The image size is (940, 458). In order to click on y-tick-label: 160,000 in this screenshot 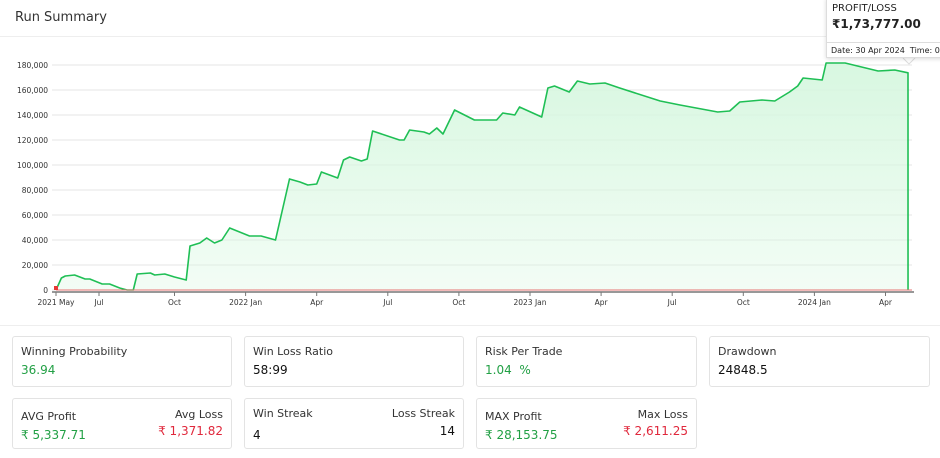, I will do `click(32, 90)`.